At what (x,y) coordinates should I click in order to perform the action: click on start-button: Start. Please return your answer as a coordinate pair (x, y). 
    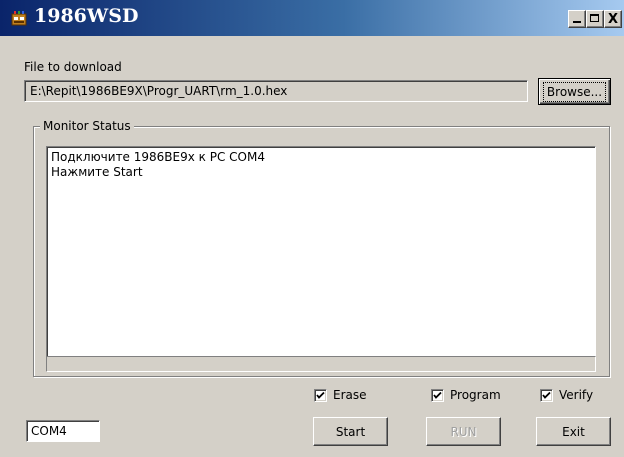
    Looking at the image, I should click on (350, 431).